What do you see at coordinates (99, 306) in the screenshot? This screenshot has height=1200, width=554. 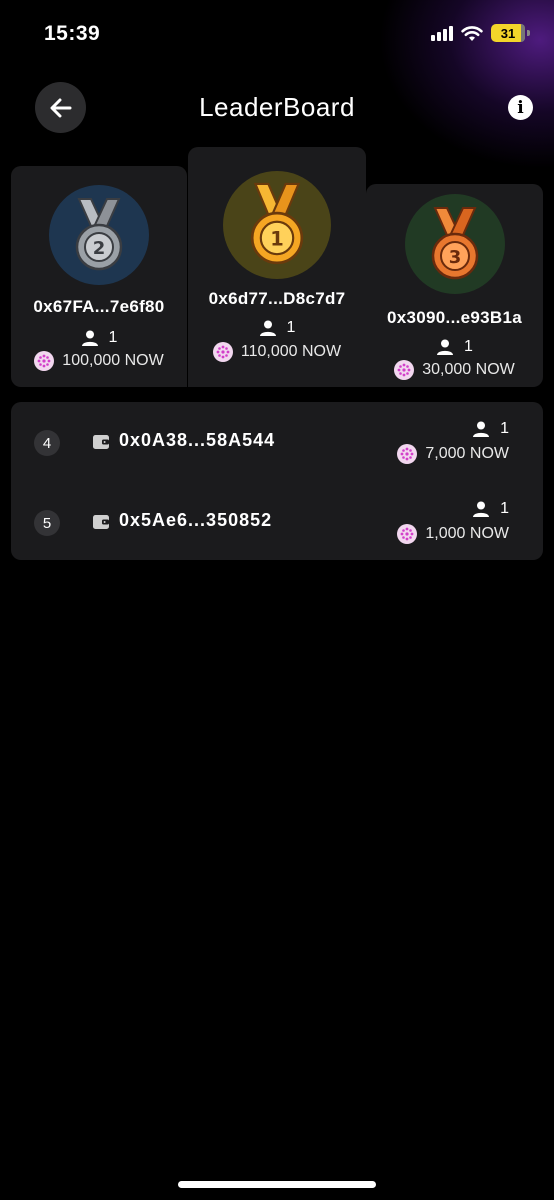 I see `podium-address: 0x67FA...7e6f80` at bounding box center [99, 306].